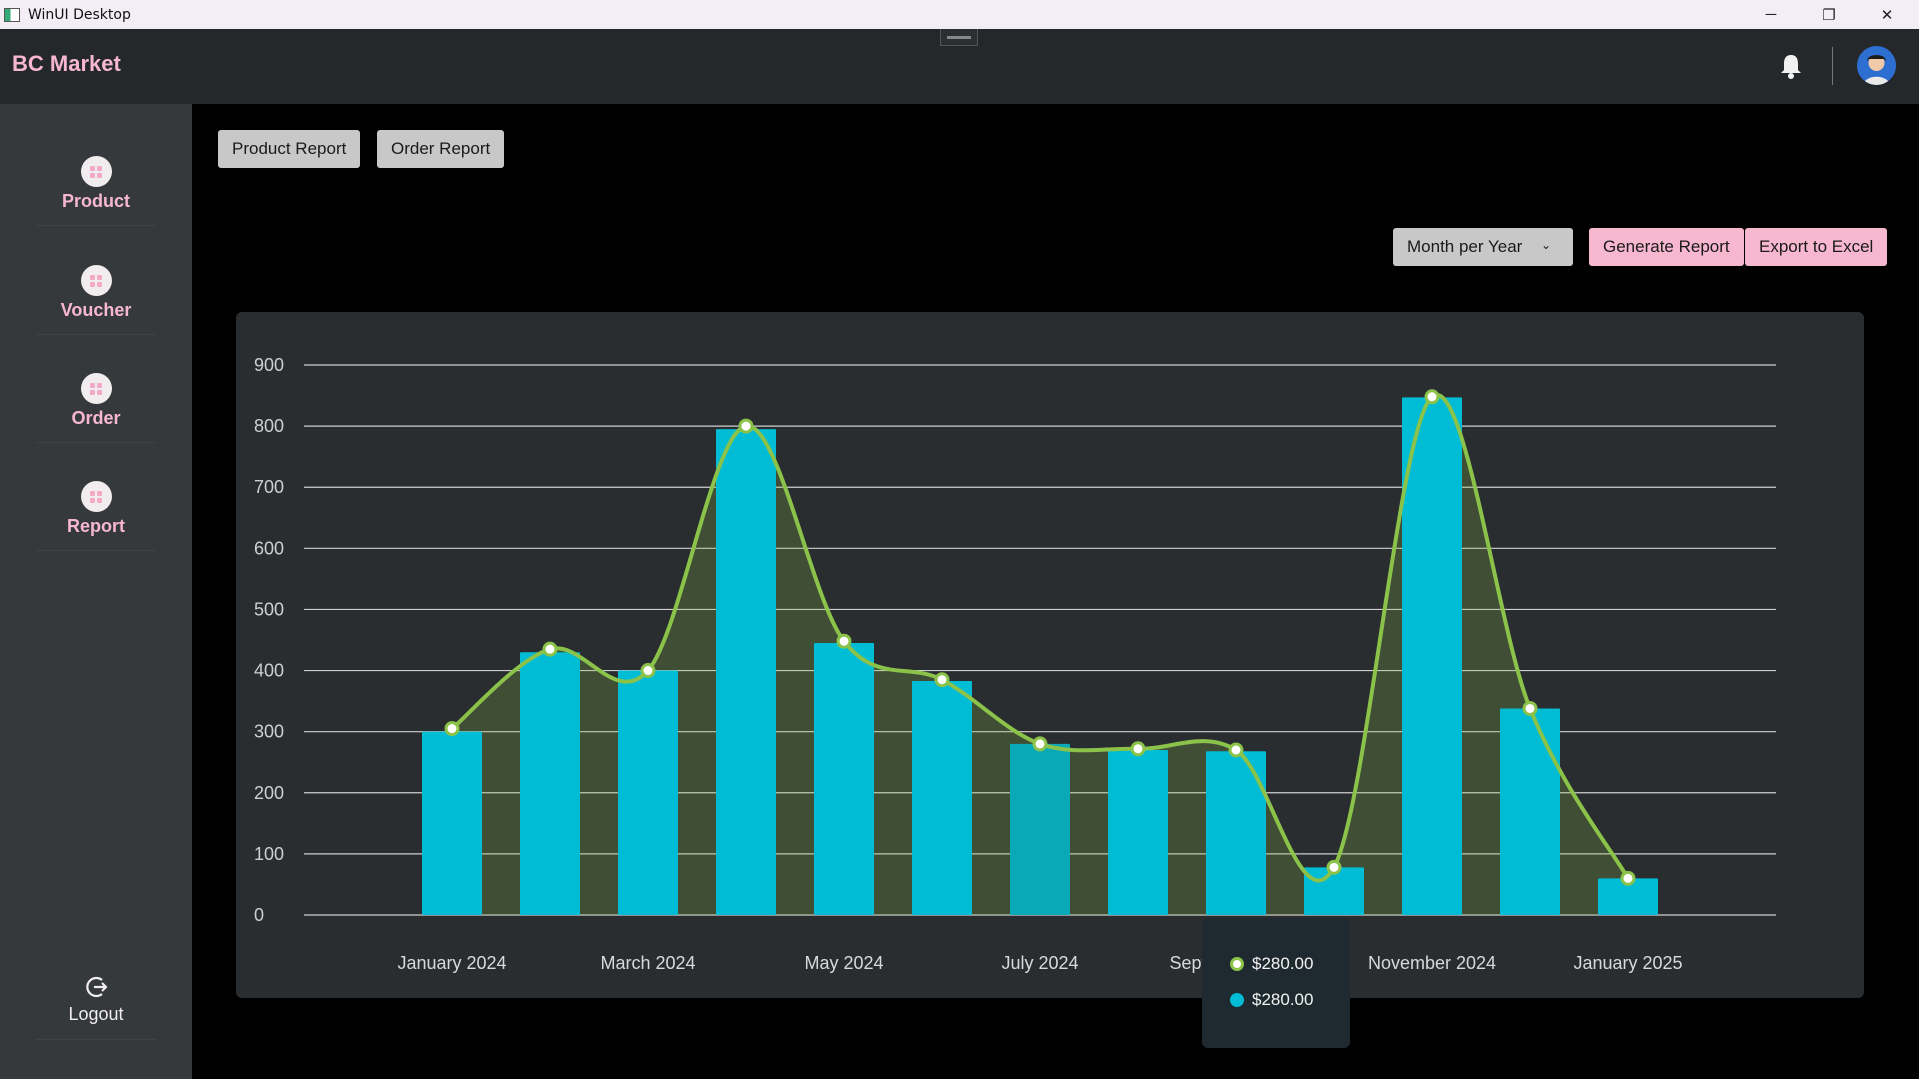  What do you see at coordinates (96, 310) in the screenshot?
I see `sidebar-item-label: Voucher` at bounding box center [96, 310].